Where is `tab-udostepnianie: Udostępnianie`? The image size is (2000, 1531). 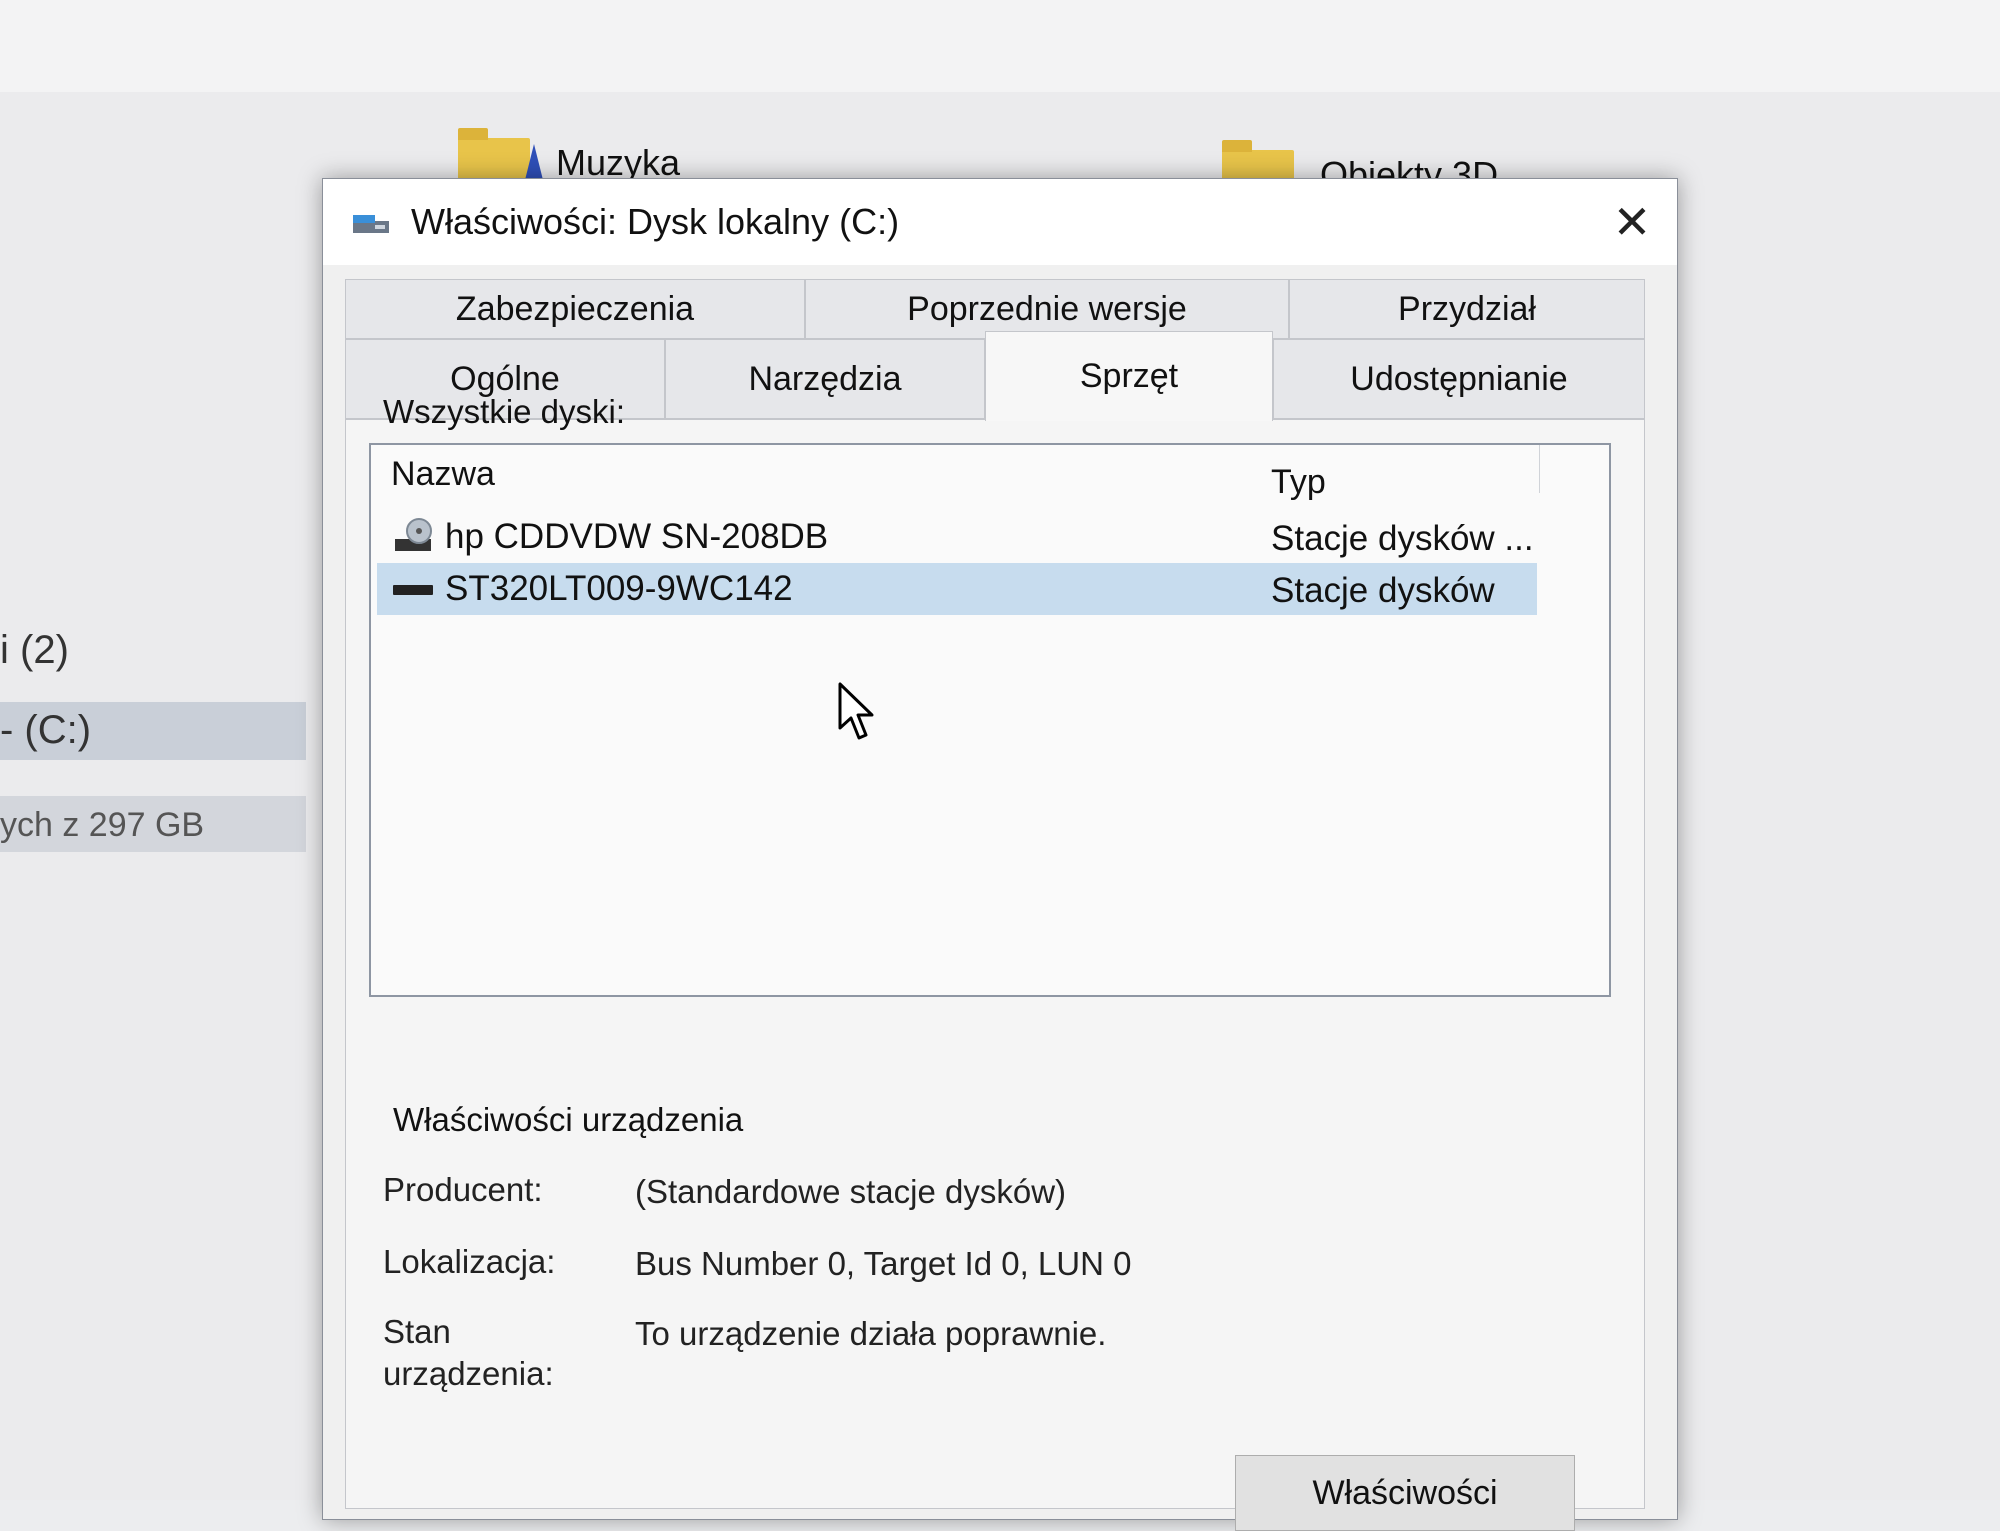
tab-udostepnianie: Udostępnianie is located at coordinates (1459, 379).